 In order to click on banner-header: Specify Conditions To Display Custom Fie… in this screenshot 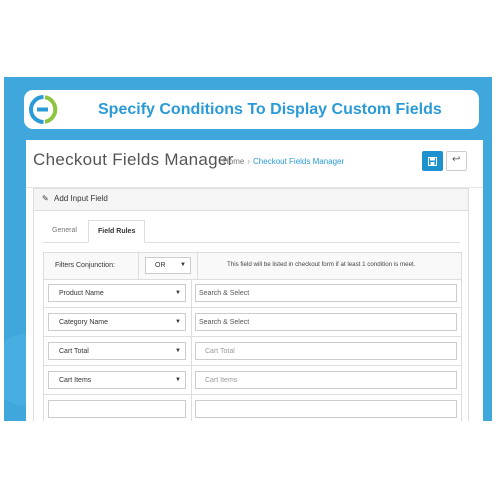, I will do `click(251, 109)`.